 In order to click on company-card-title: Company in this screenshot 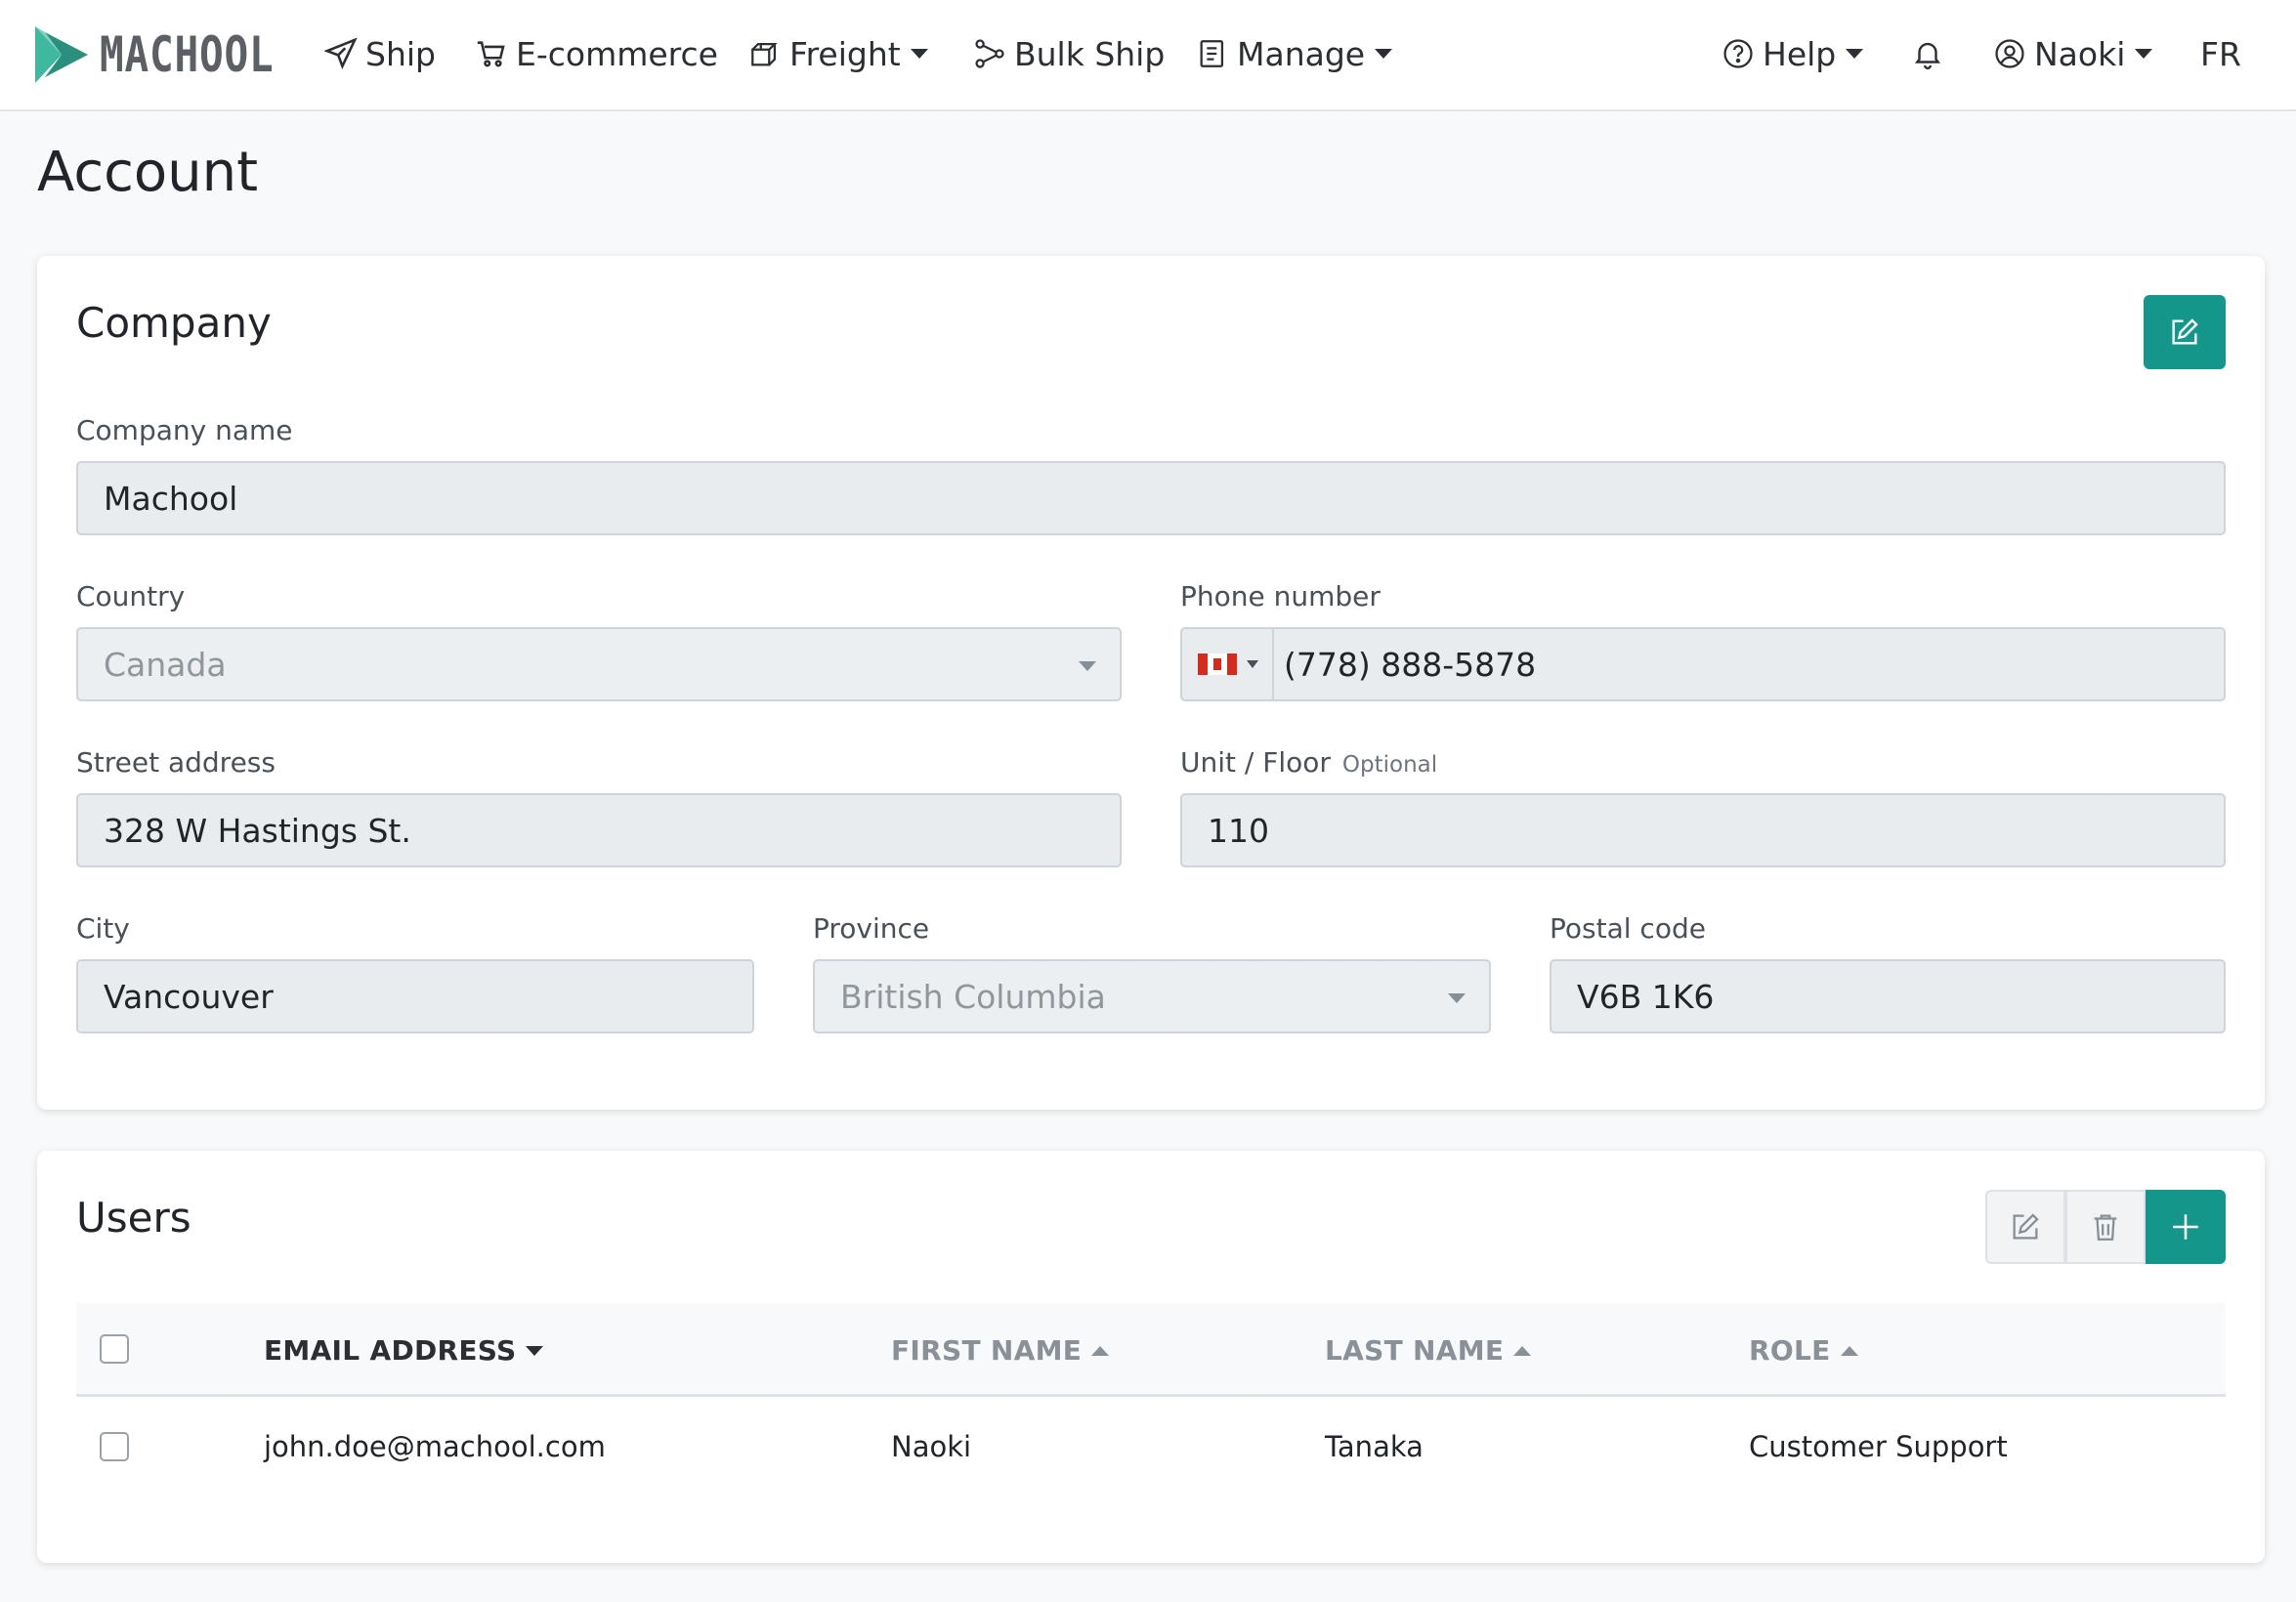, I will do `click(174, 323)`.